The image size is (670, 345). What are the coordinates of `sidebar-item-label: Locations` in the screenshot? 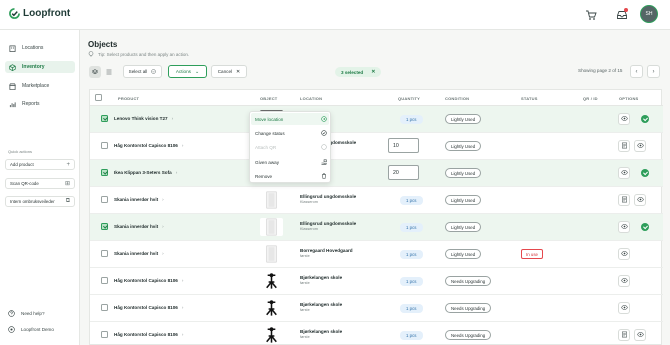 It's located at (33, 48).